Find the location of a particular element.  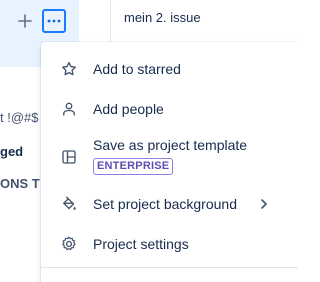

plus-icon is located at coordinates (25, 21).